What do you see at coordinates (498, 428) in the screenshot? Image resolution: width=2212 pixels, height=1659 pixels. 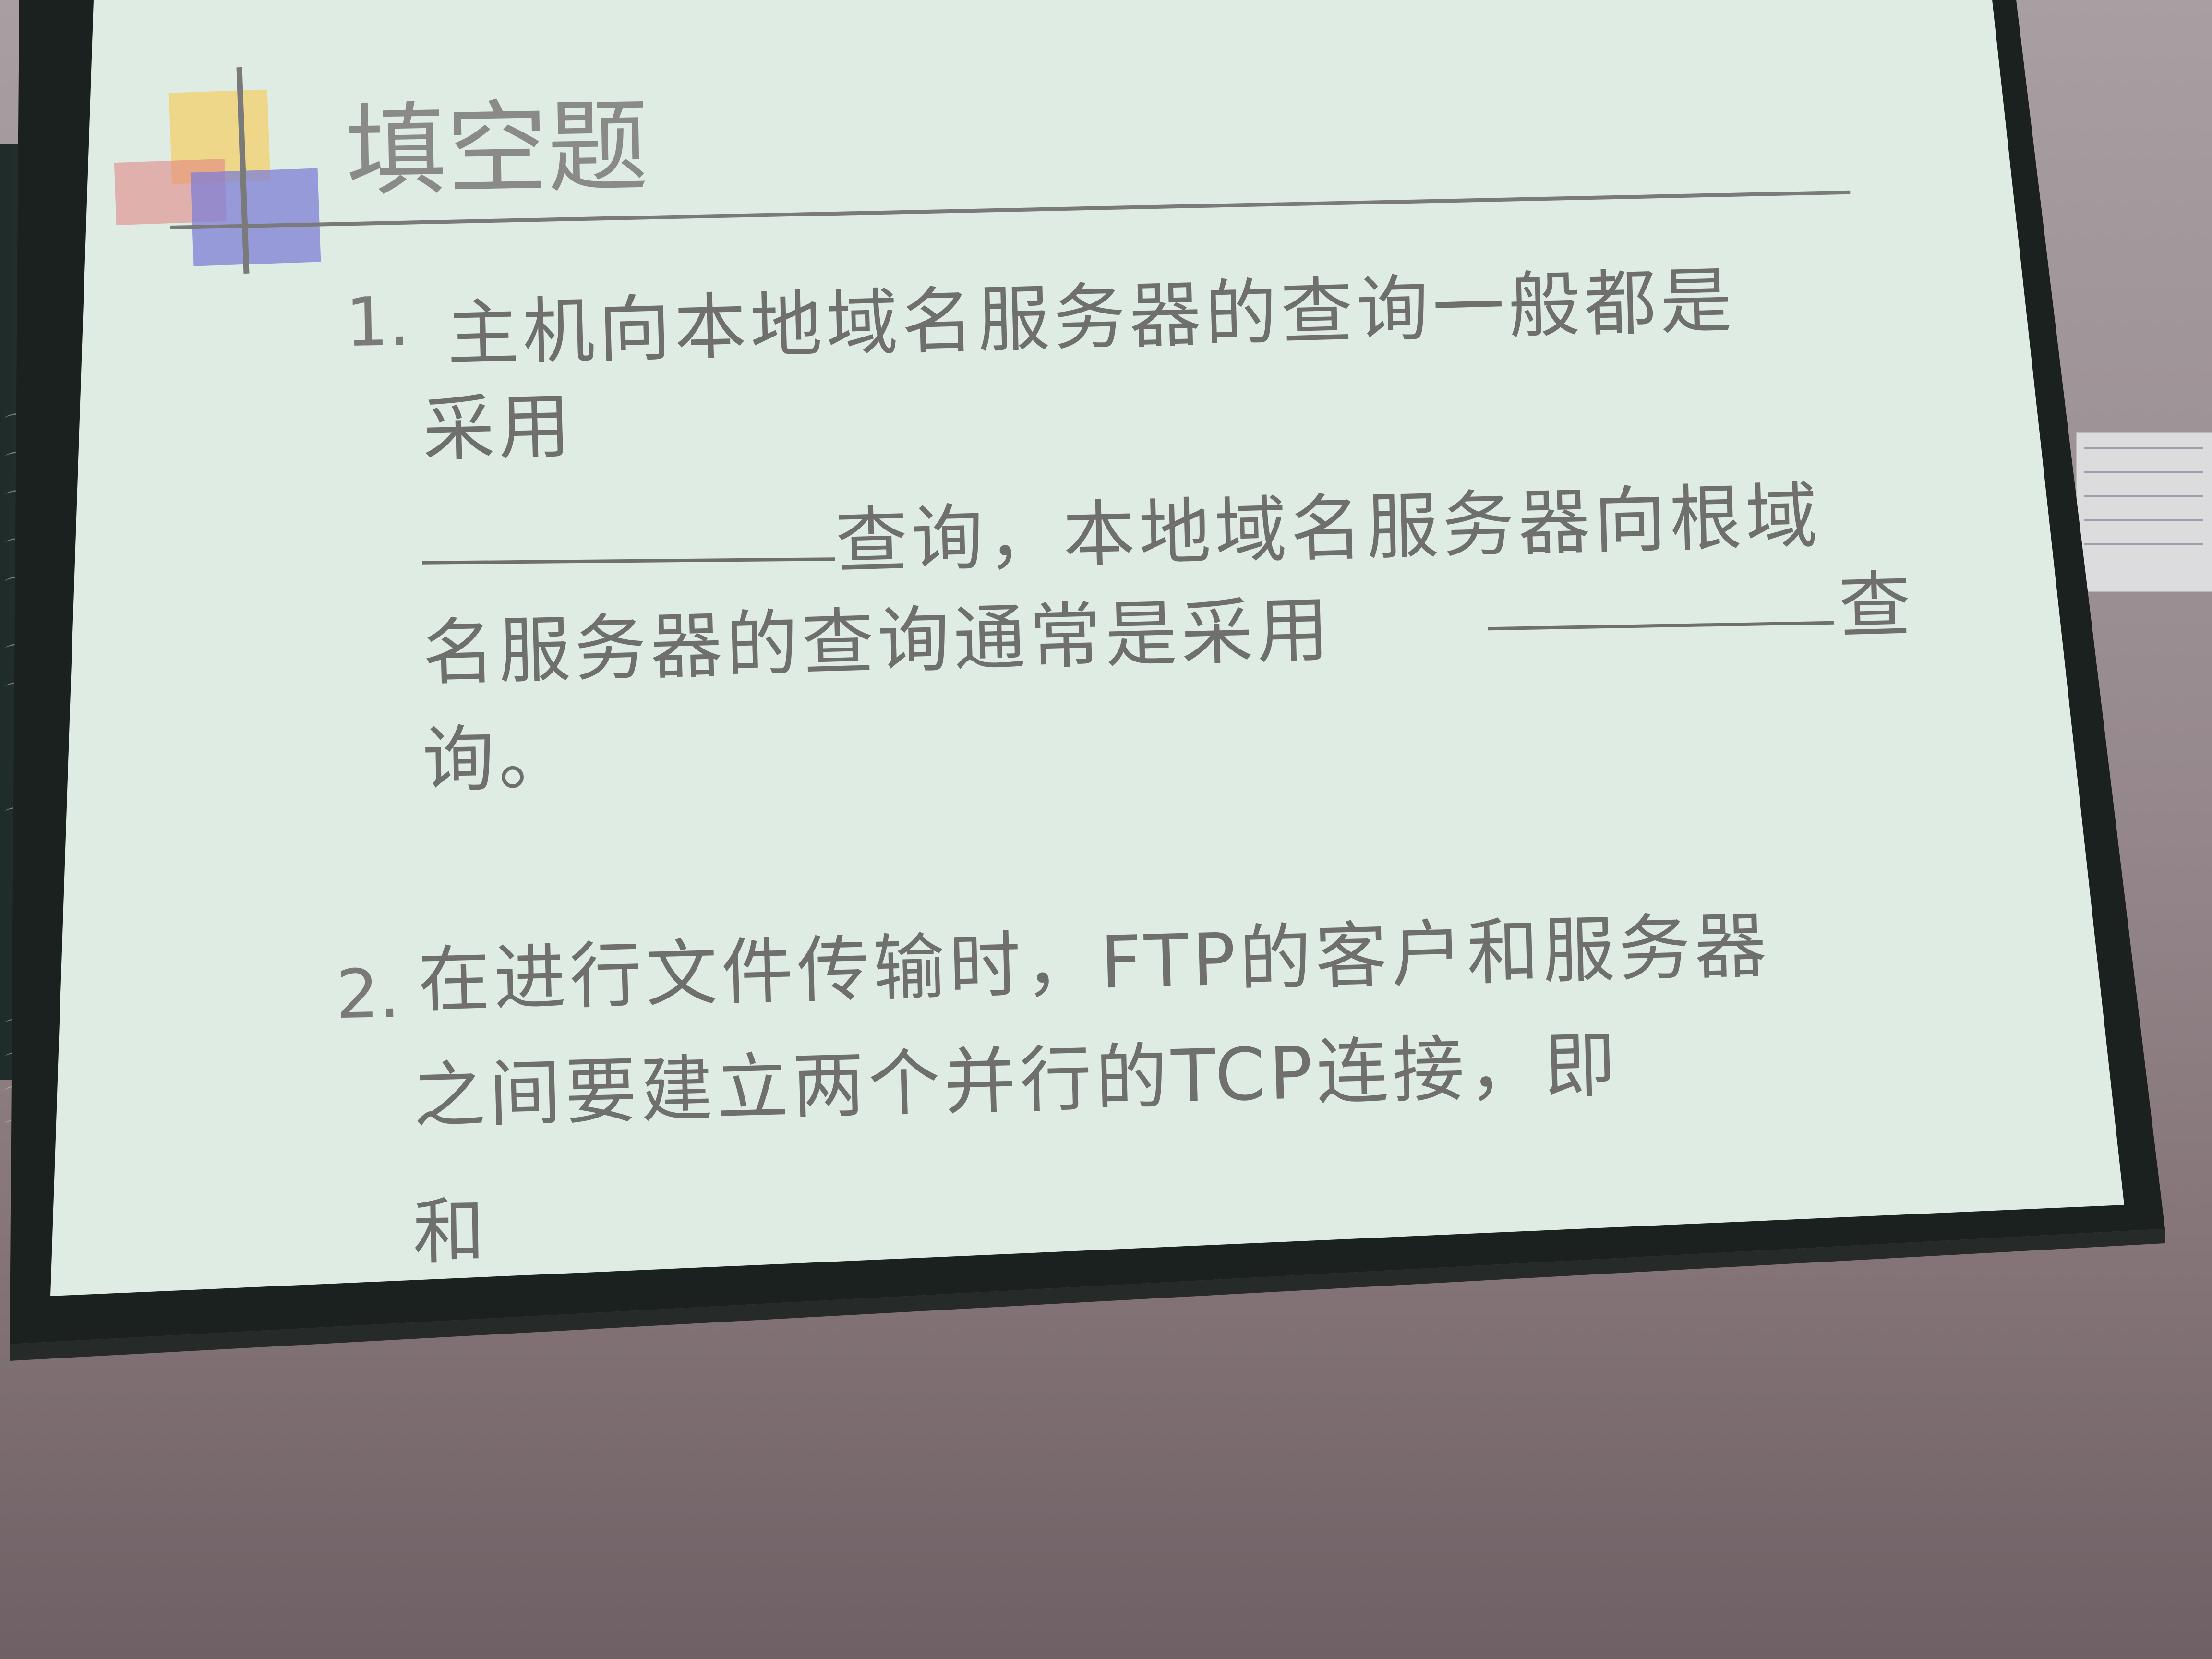 I see `q1-line-2: 采用` at bounding box center [498, 428].